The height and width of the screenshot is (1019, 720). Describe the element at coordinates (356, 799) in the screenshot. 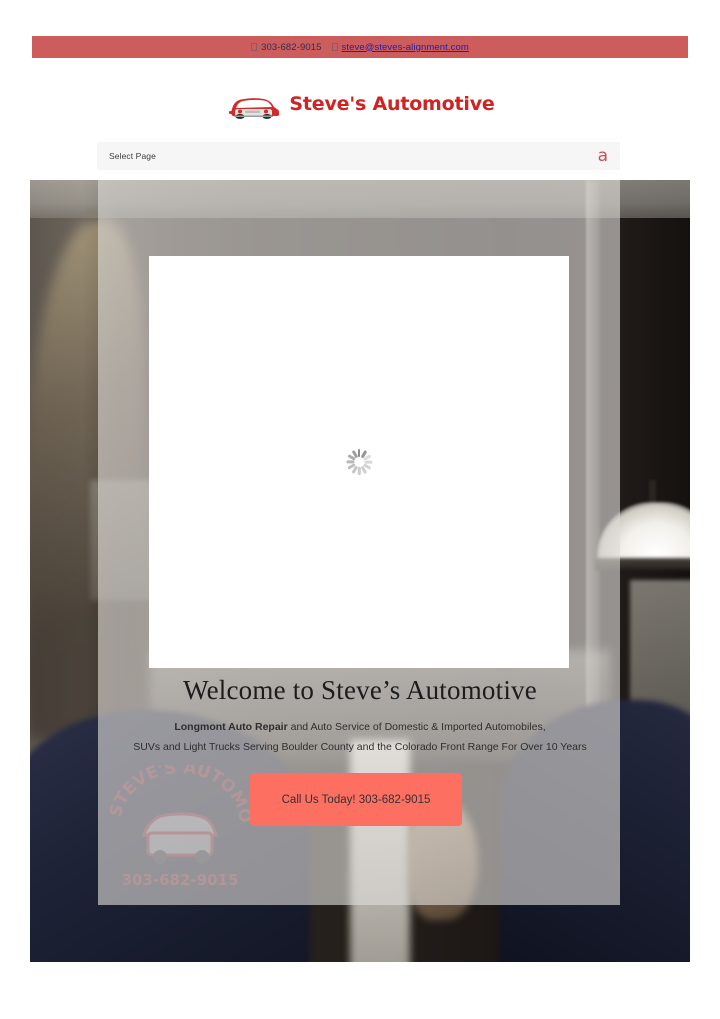

I see `call-us-today-button: Call Us Today! 303-682-9015` at that location.